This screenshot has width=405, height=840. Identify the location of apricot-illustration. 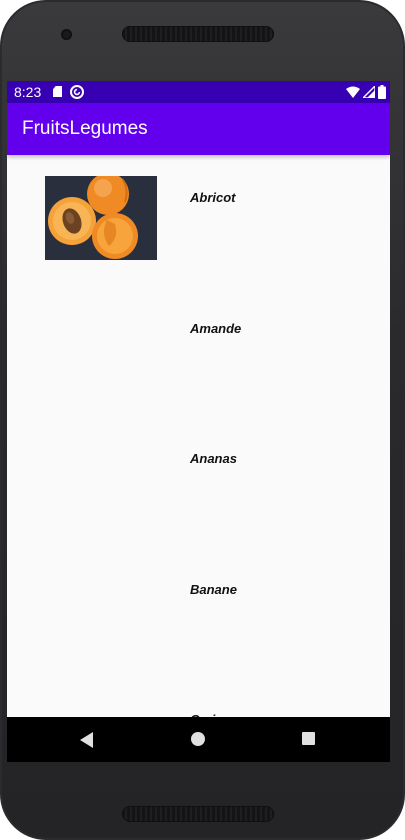
(101, 218).